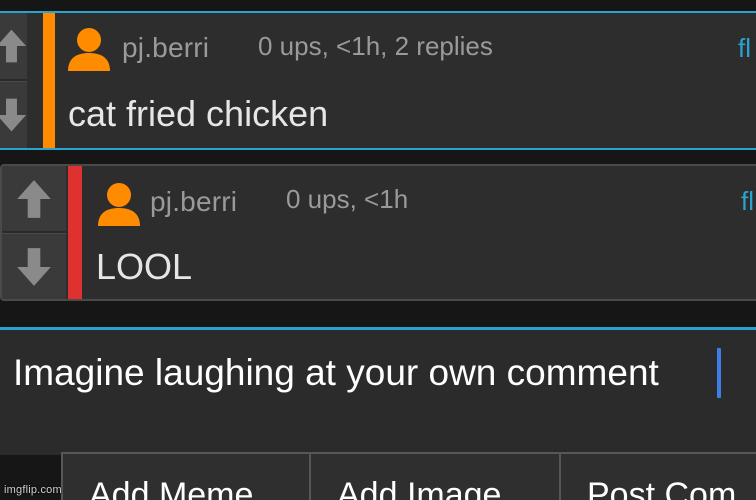  I want to click on comment-actions: Add Meme Add Image Post Com, so click(408, 476).